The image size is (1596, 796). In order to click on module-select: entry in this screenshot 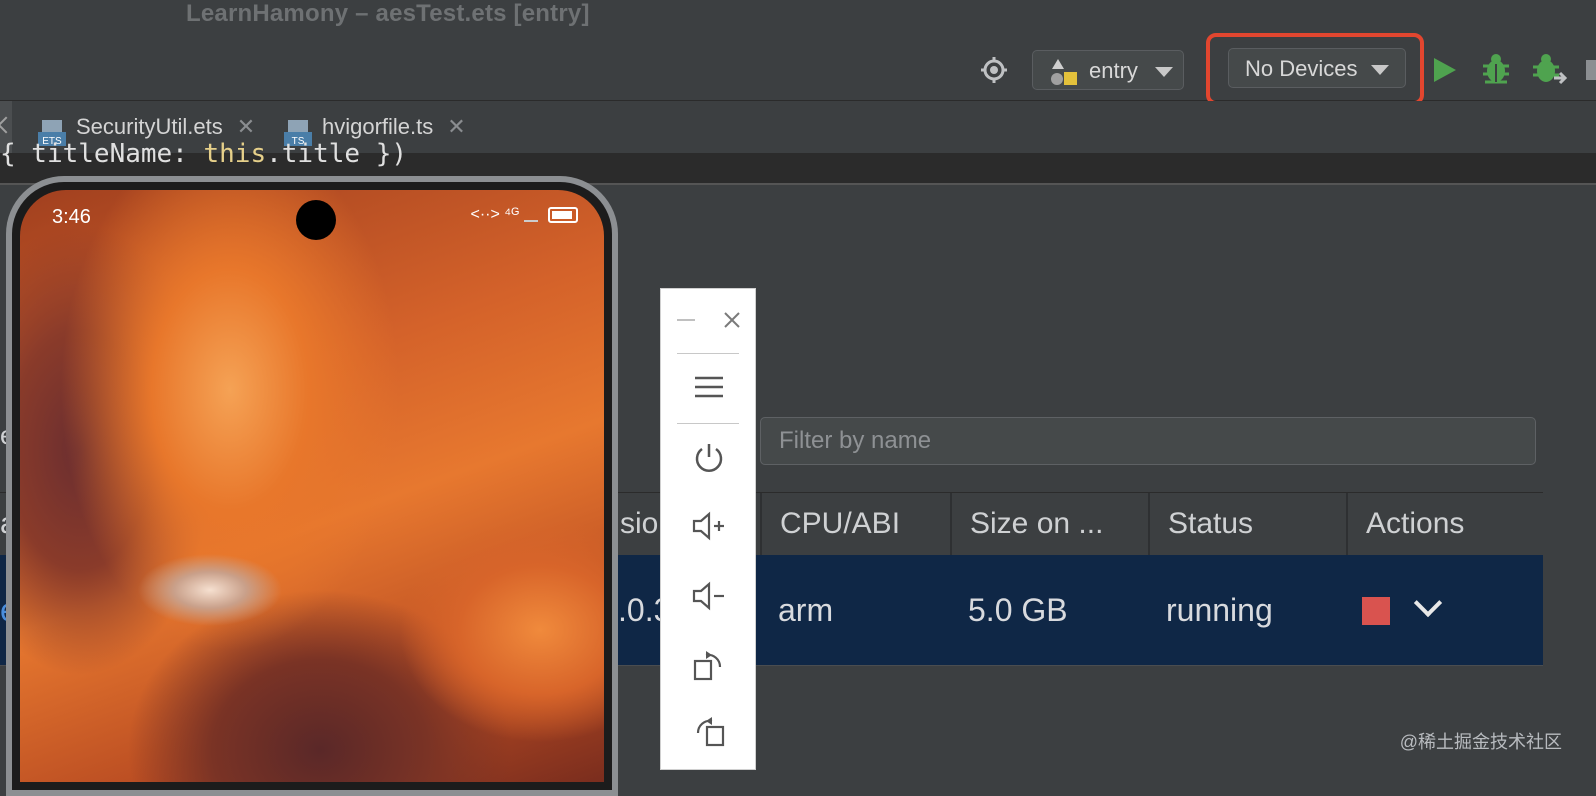, I will do `click(1108, 70)`.